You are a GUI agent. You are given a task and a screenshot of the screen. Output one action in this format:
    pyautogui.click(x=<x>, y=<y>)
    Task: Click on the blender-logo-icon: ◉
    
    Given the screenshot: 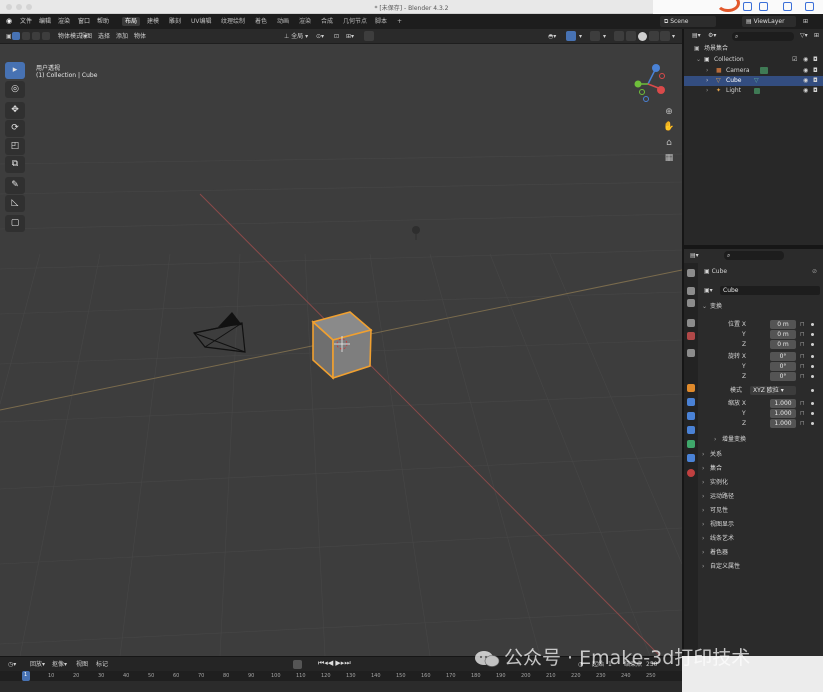 What is the action you would take?
    pyautogui.click(x=9, y=21)
    